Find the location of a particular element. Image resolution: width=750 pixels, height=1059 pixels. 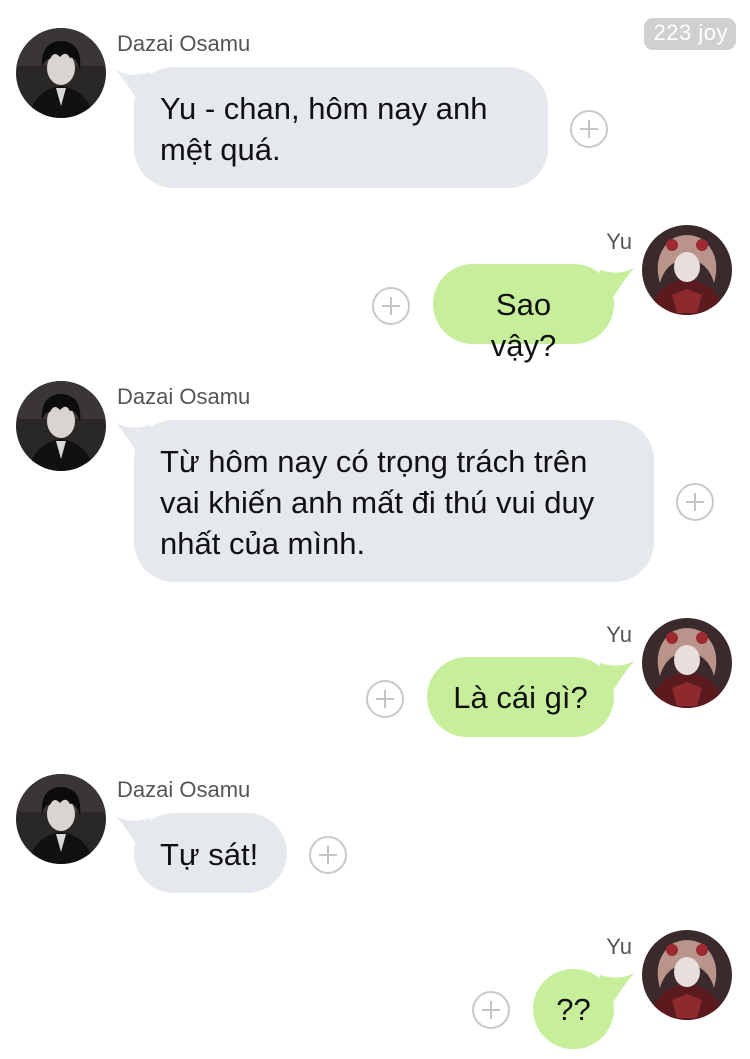

message-text: Sao vậy? is located at coordinates (523, 325).